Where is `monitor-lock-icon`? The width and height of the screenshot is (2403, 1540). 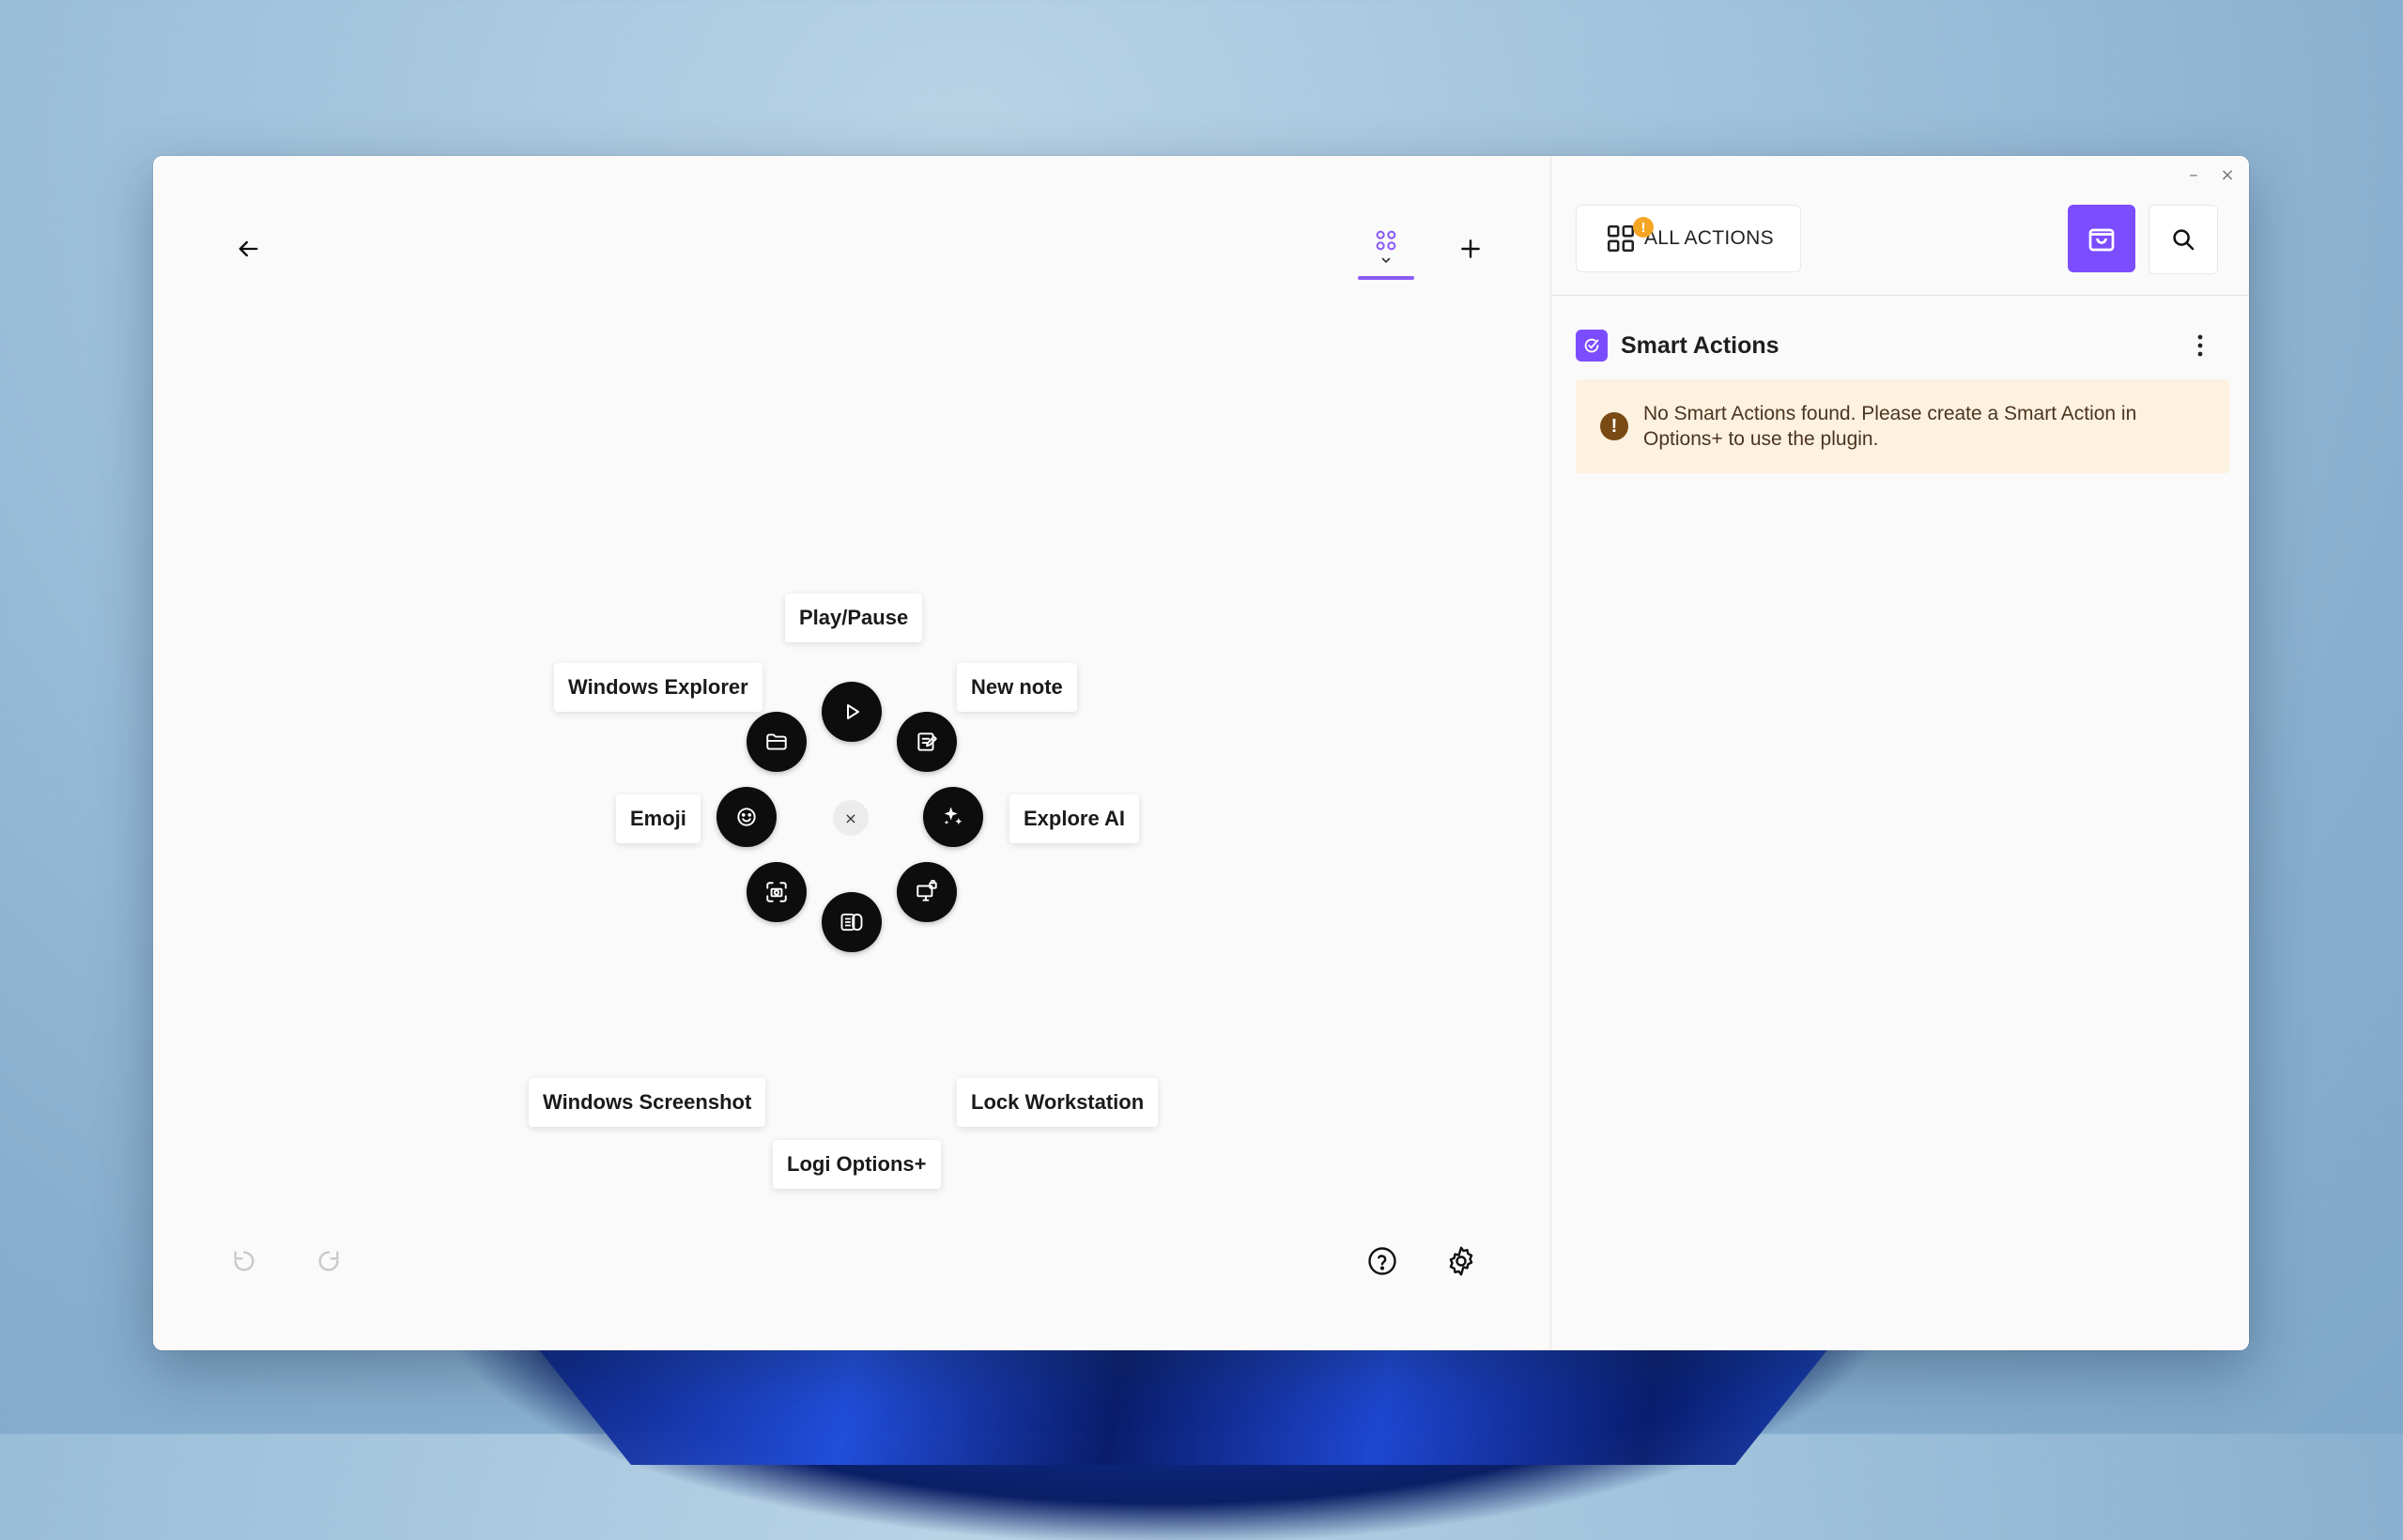
monitor-lock-icon is located at coordinates (927, 890).